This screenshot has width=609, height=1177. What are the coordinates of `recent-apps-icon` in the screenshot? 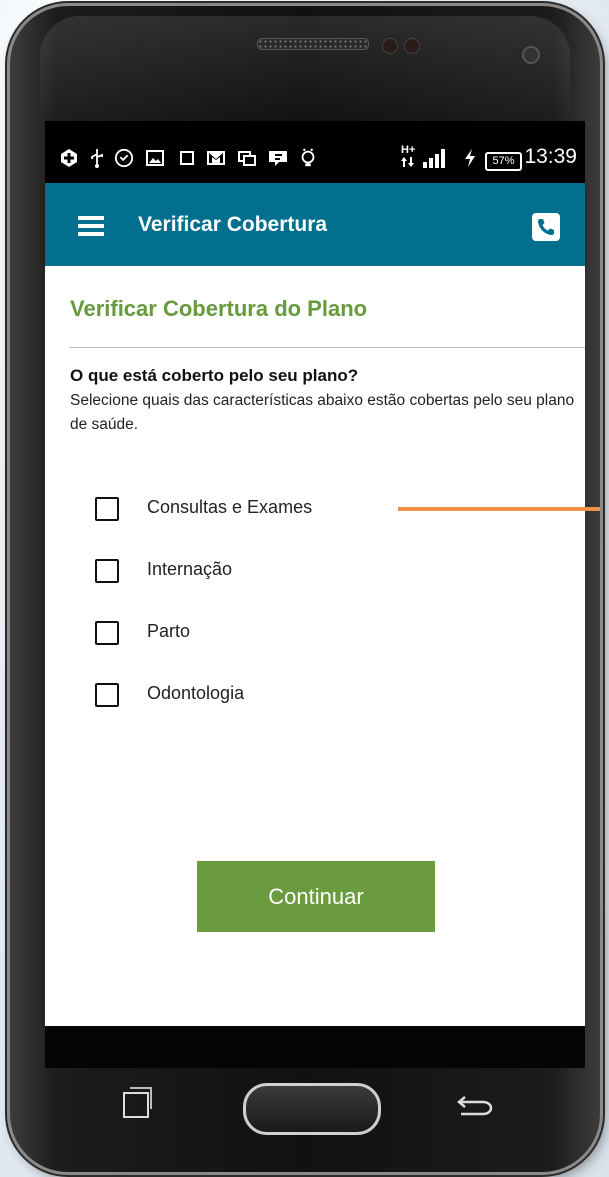 It's located at (137, 1102).